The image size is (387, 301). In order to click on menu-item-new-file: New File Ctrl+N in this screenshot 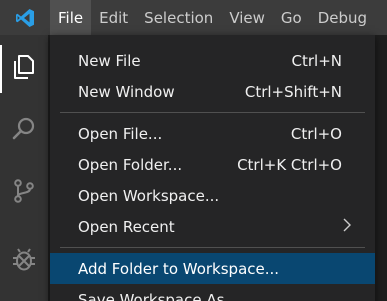, I will do `click(212, 60)`.